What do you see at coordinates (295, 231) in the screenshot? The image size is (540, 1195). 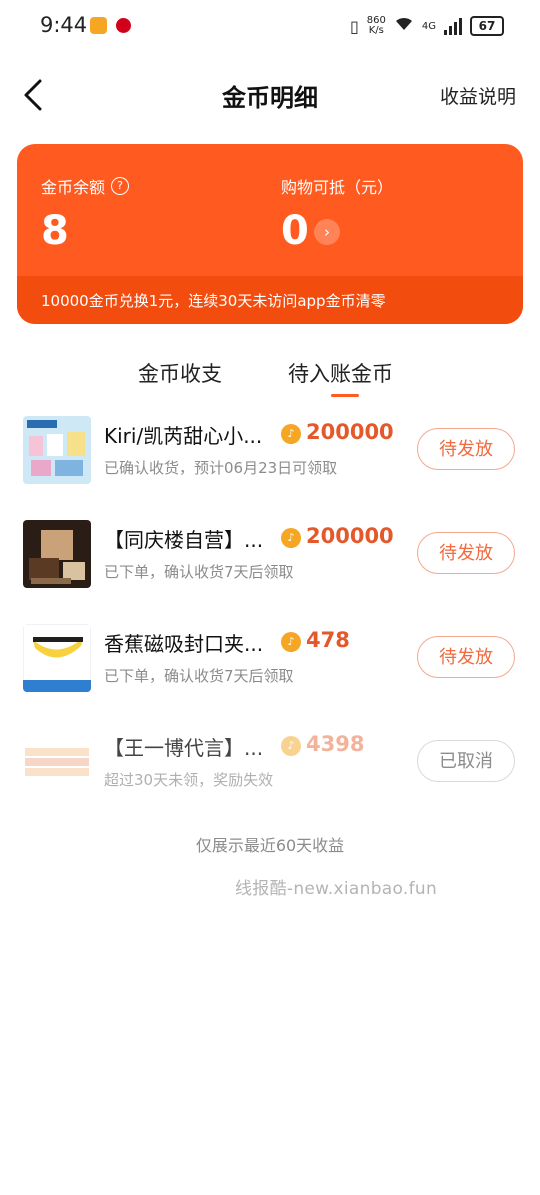 I see `deduct-value: 0` at bounding box center [295, 231].